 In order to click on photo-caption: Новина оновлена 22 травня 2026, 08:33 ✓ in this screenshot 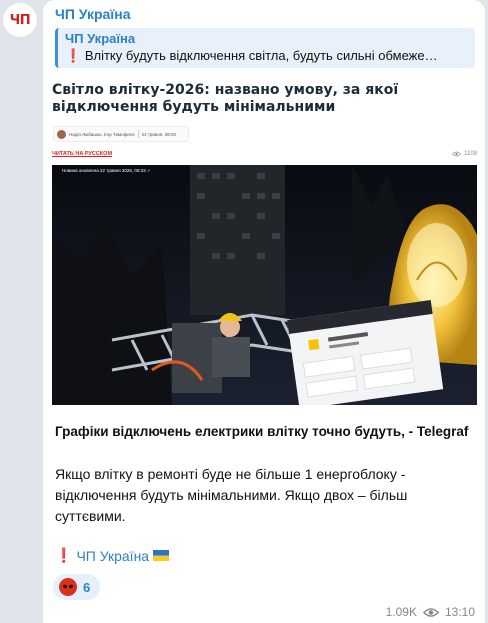, I will do `click(106, 171)`.